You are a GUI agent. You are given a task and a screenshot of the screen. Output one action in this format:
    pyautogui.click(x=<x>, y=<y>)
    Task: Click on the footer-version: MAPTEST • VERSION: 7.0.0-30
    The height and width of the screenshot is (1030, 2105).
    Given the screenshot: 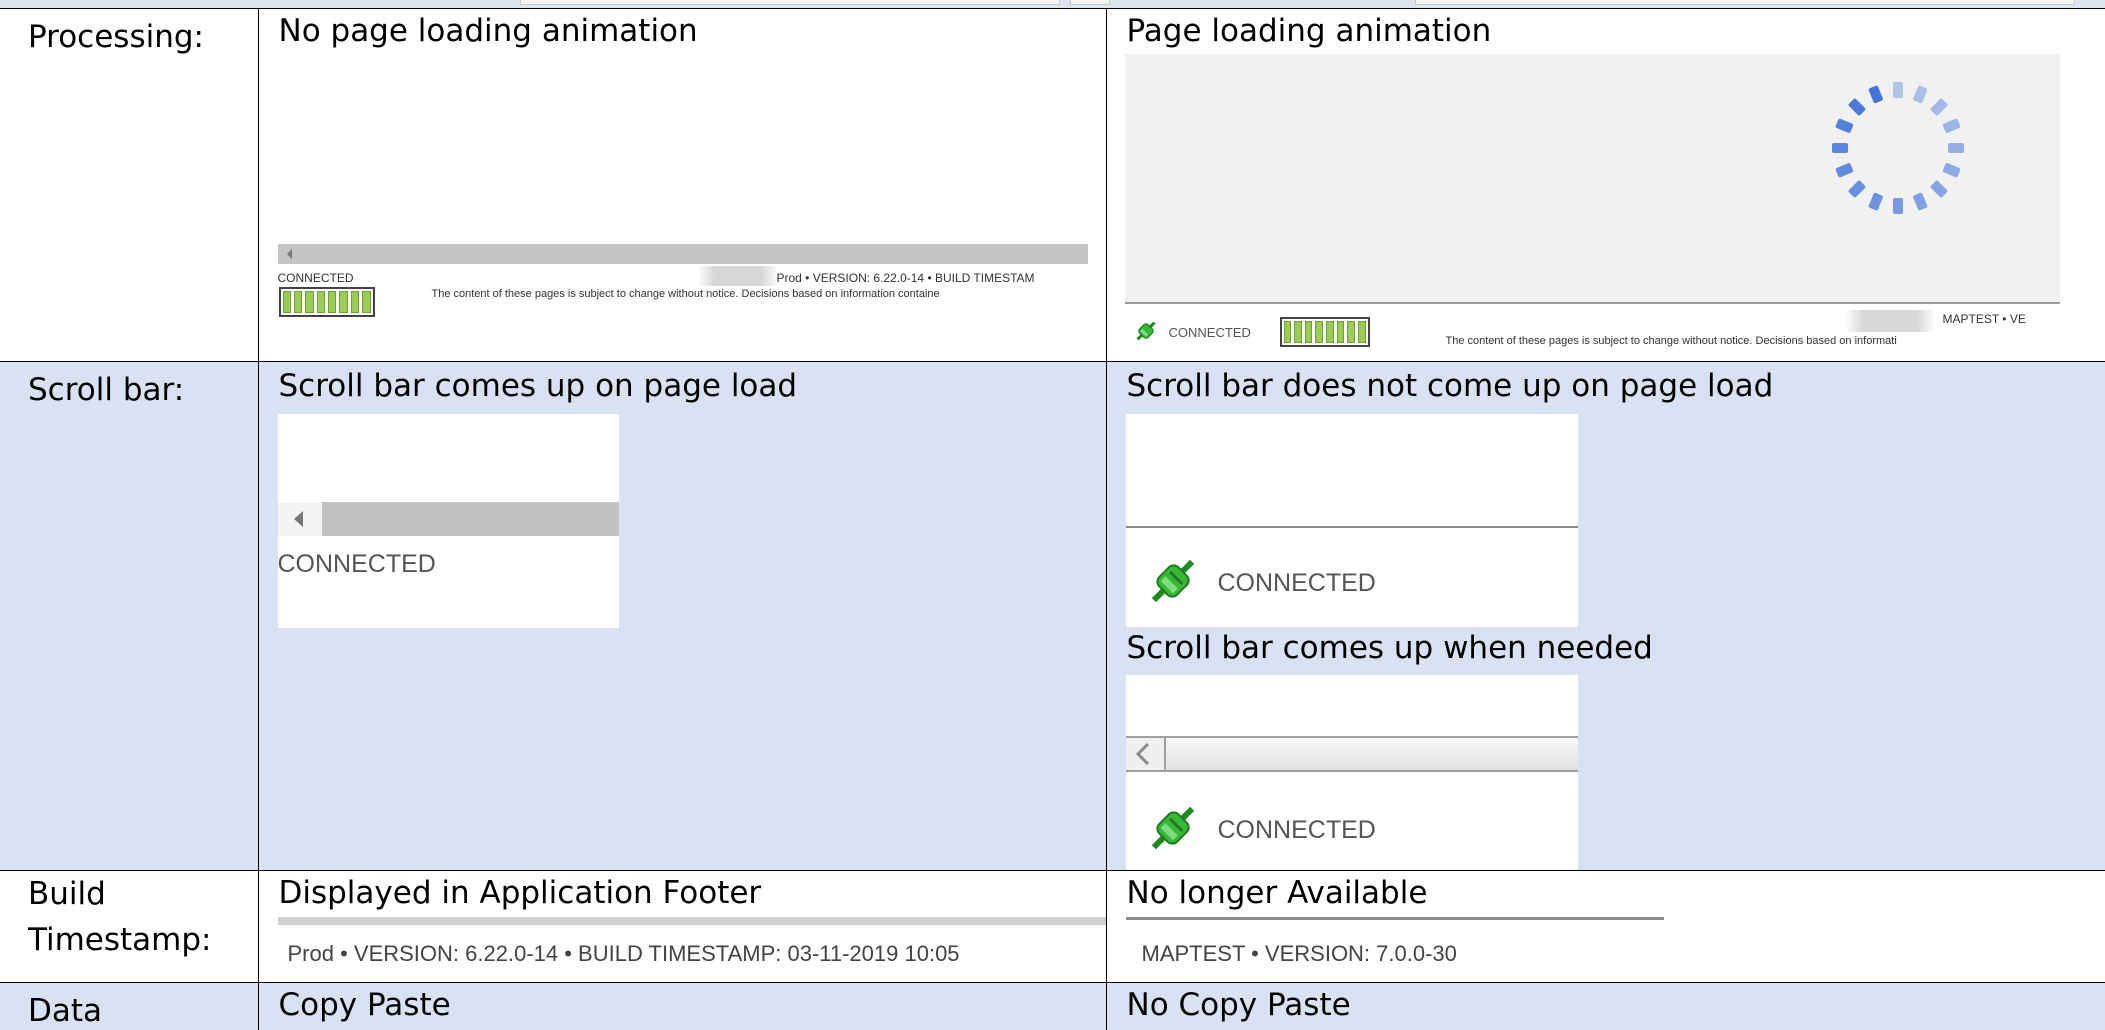 What is the action you would take?
    pyautogui.click(x=1299, y=953)
    